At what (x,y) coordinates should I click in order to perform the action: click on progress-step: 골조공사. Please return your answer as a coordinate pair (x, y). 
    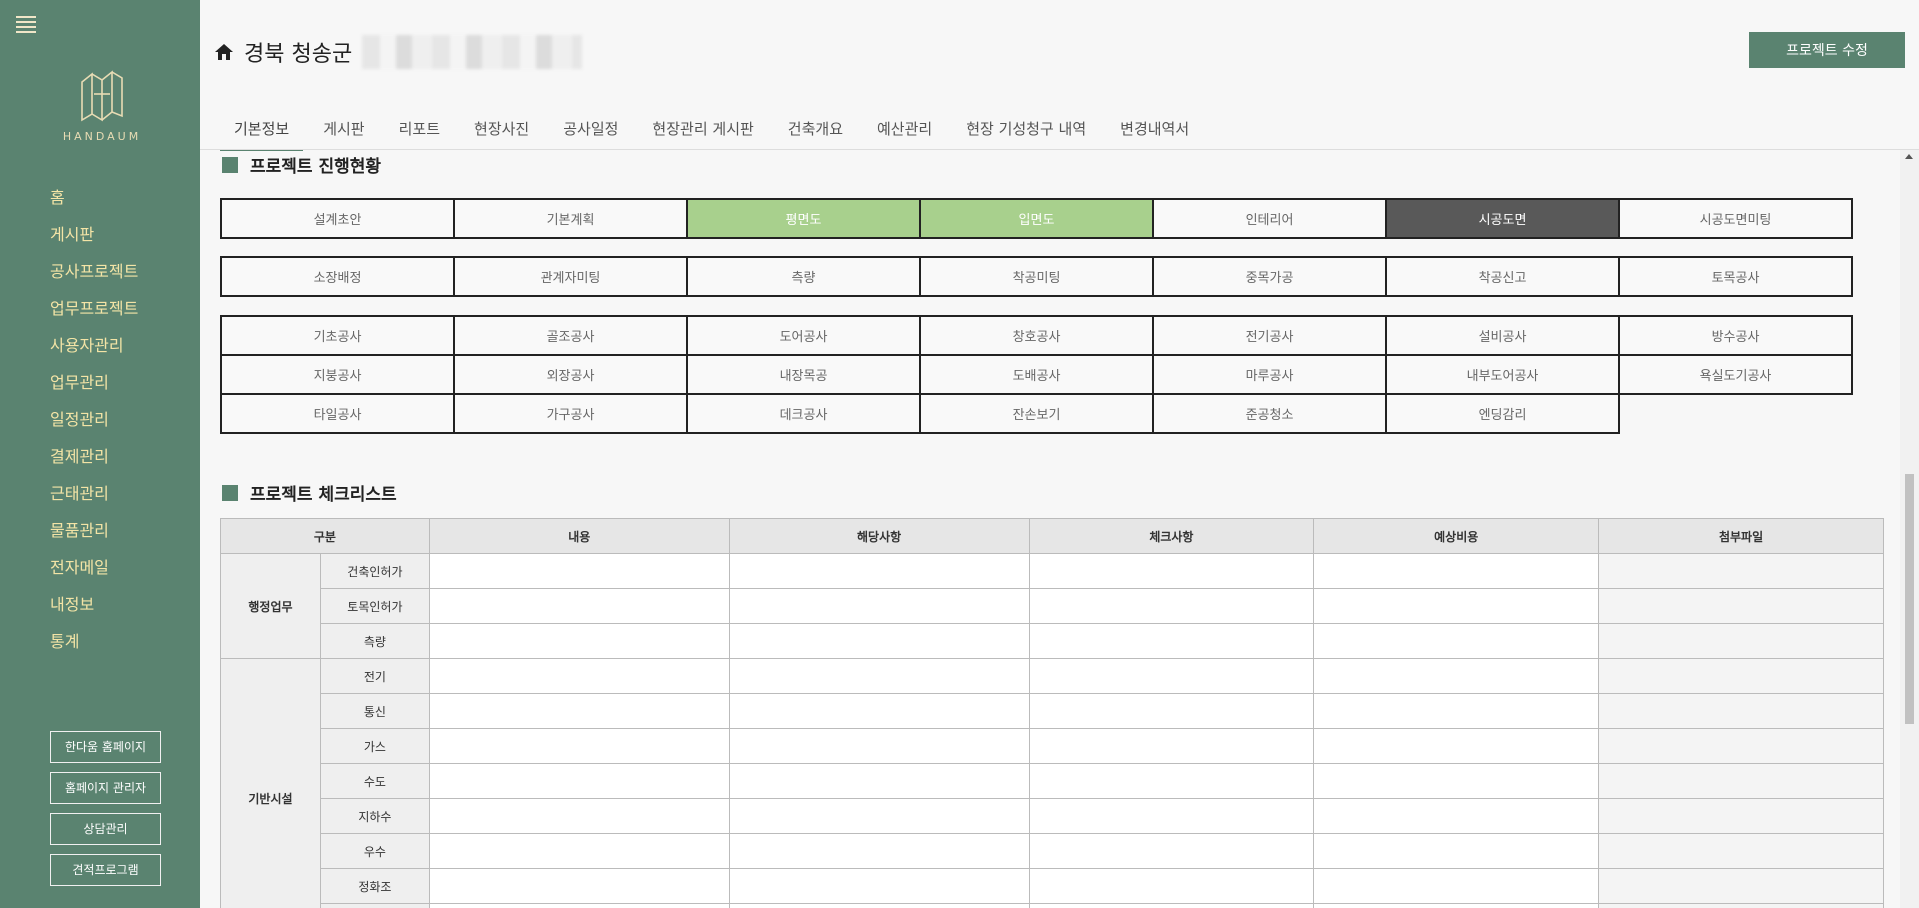
    Looking at the image, I should click on (570, 335).